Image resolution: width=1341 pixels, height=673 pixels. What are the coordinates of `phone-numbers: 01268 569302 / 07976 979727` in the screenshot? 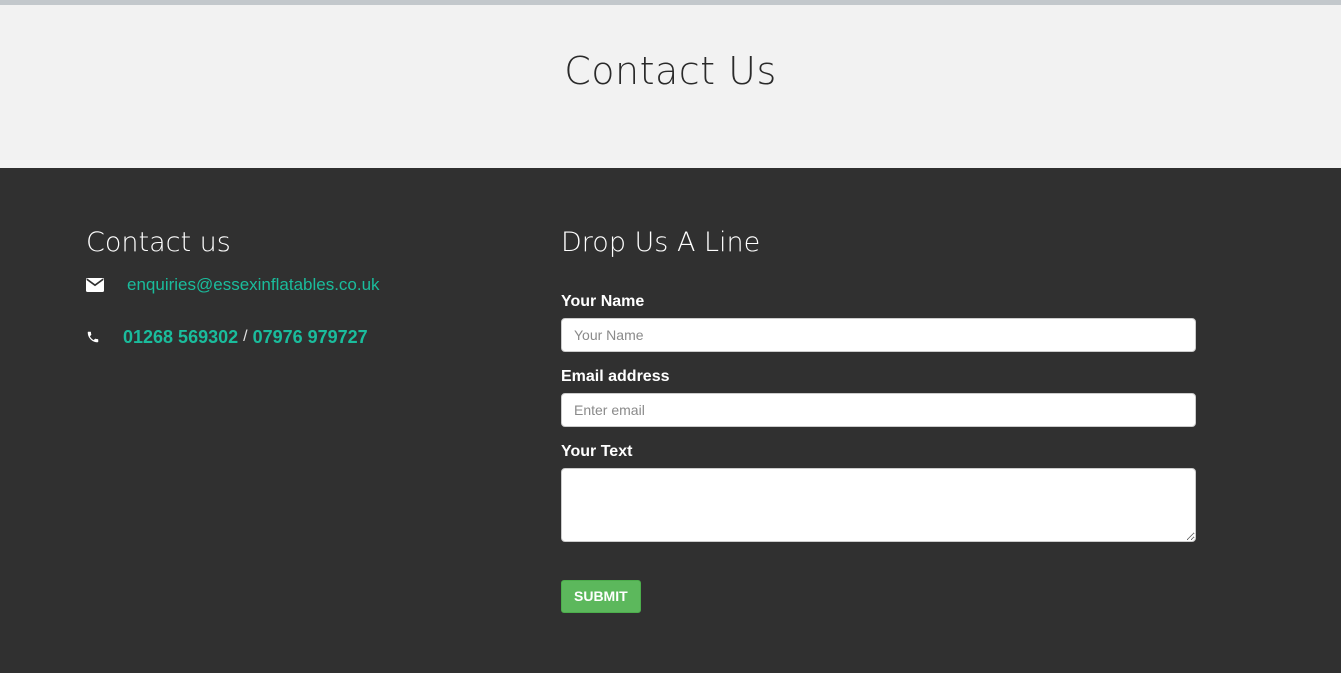 It's located at (245, 337).